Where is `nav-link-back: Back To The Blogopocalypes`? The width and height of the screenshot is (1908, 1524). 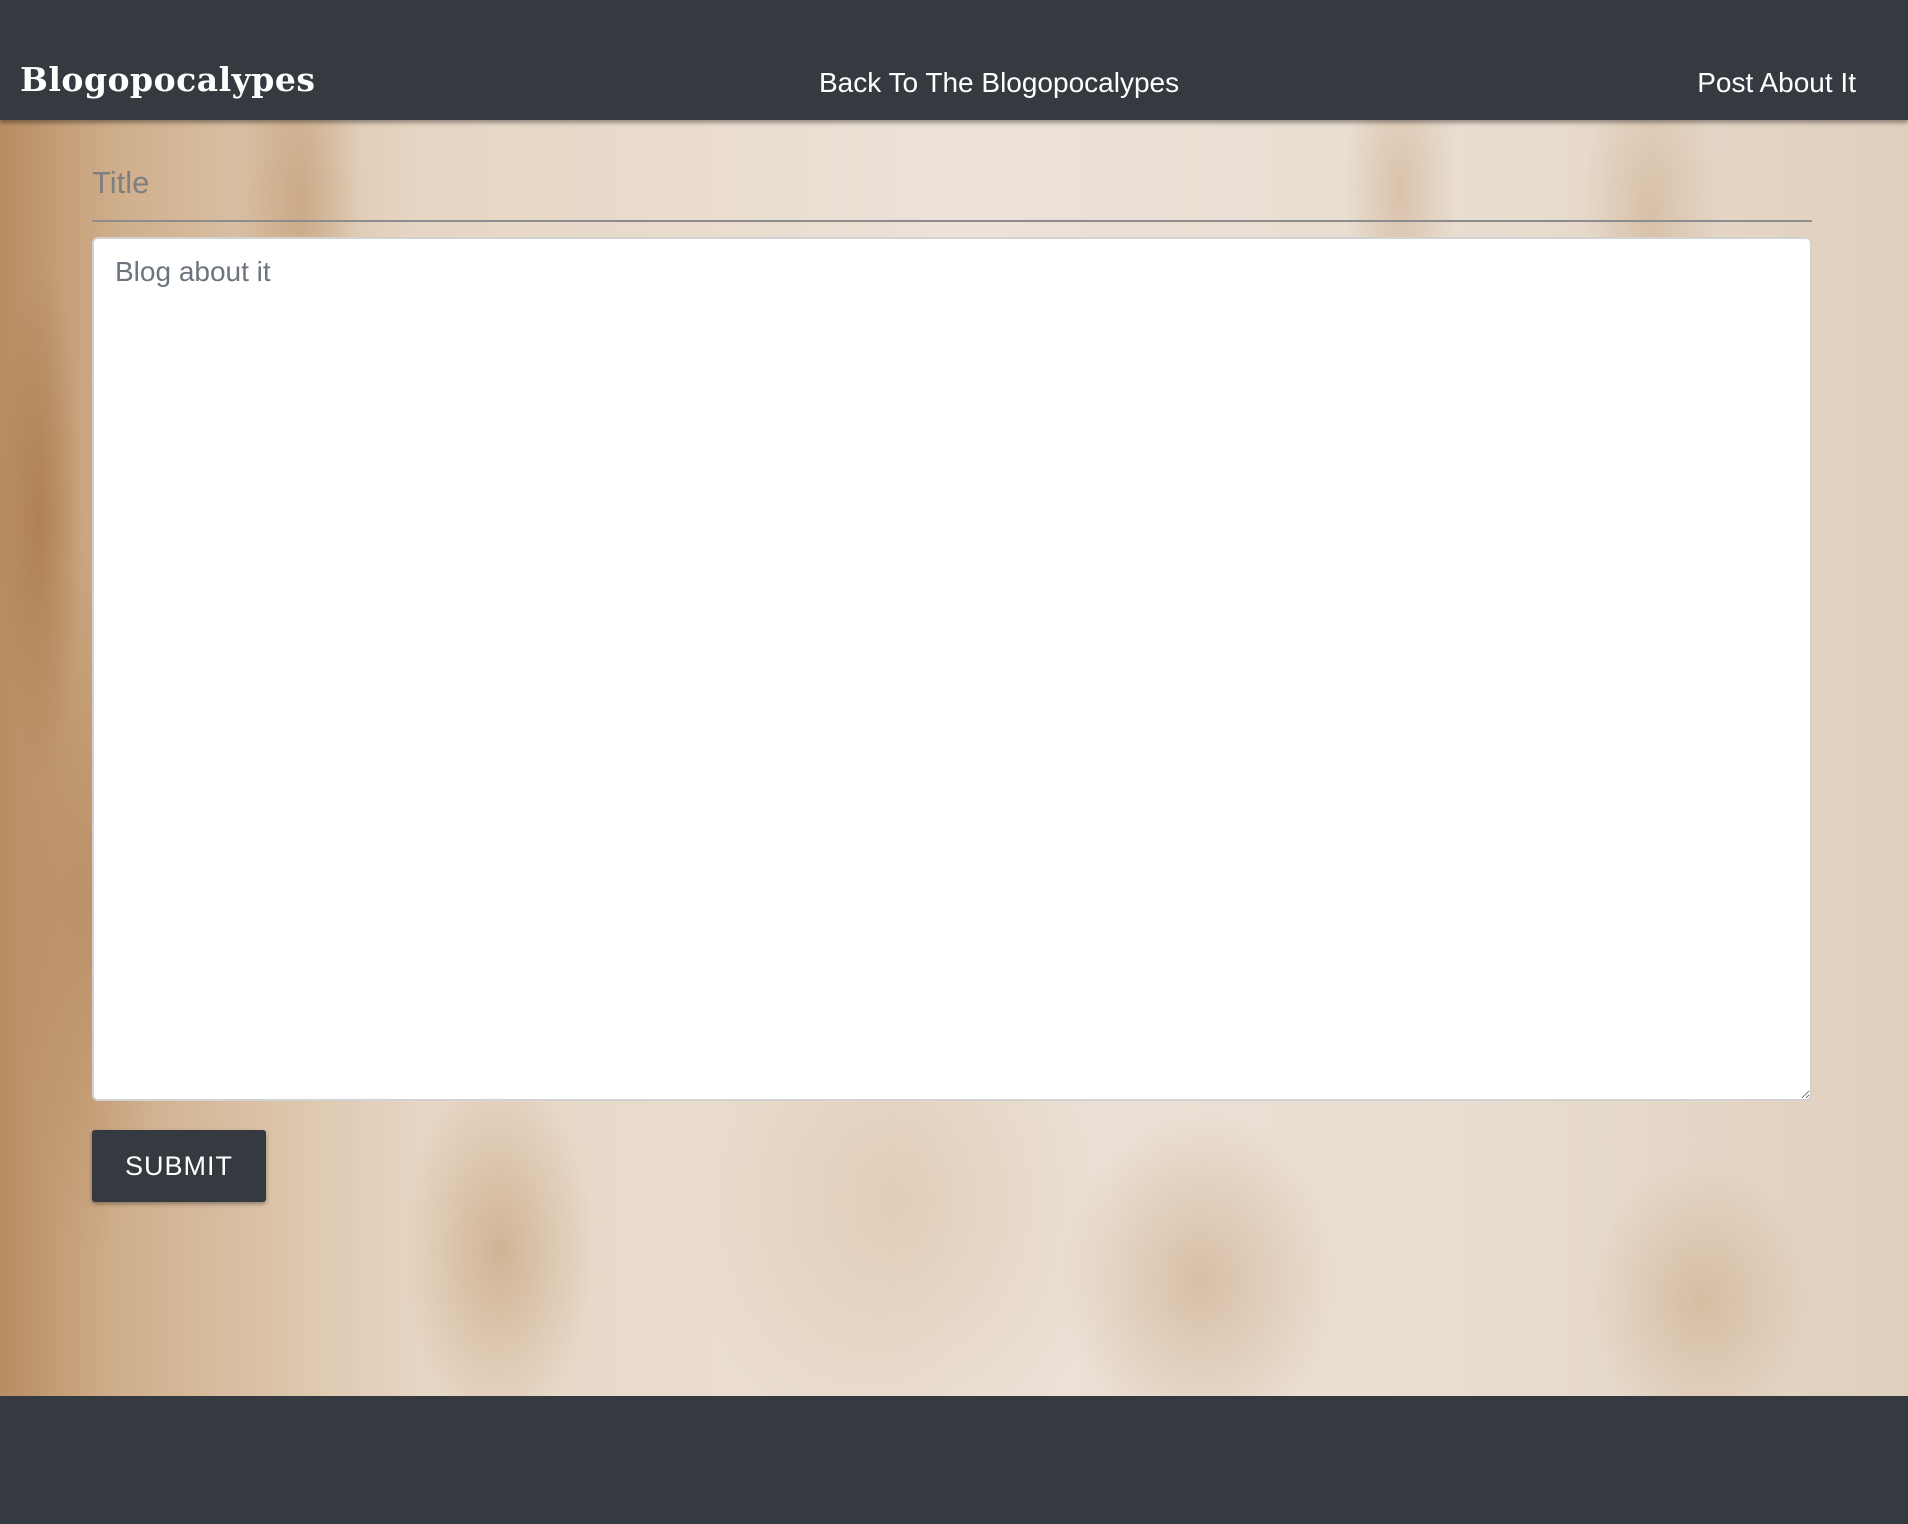
nav-link-back: Back To The Blogopocalypes is located at coordinates (999, 83).